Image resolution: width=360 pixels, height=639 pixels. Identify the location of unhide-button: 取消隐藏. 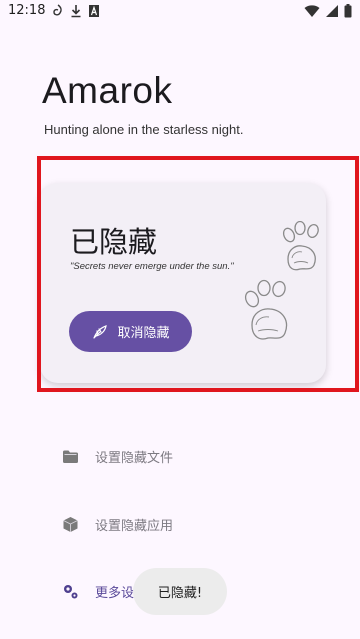
(130, 331).